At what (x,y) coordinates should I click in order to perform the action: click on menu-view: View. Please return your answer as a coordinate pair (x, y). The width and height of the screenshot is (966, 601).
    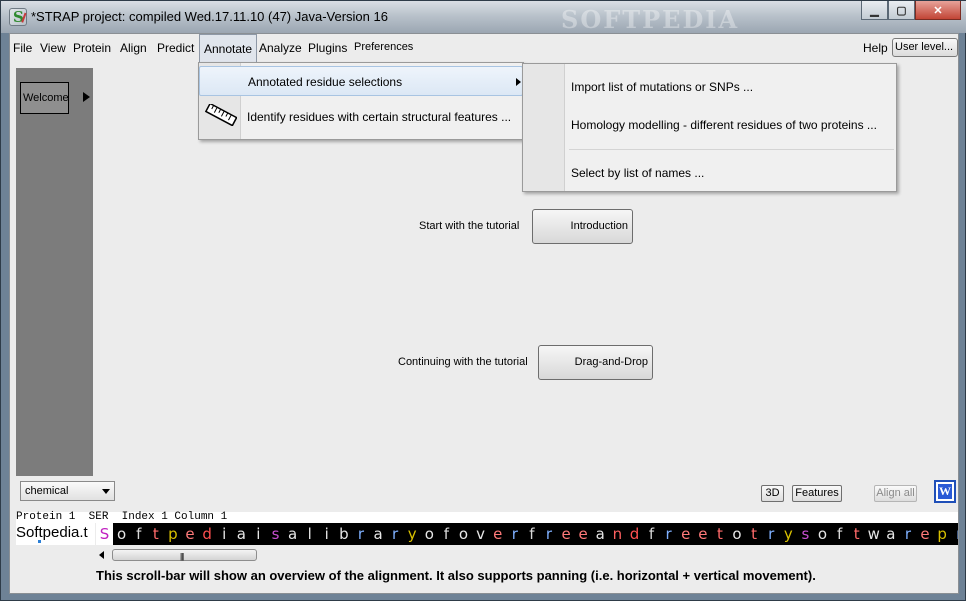
    Looking at the image, I should click on (53, 48).